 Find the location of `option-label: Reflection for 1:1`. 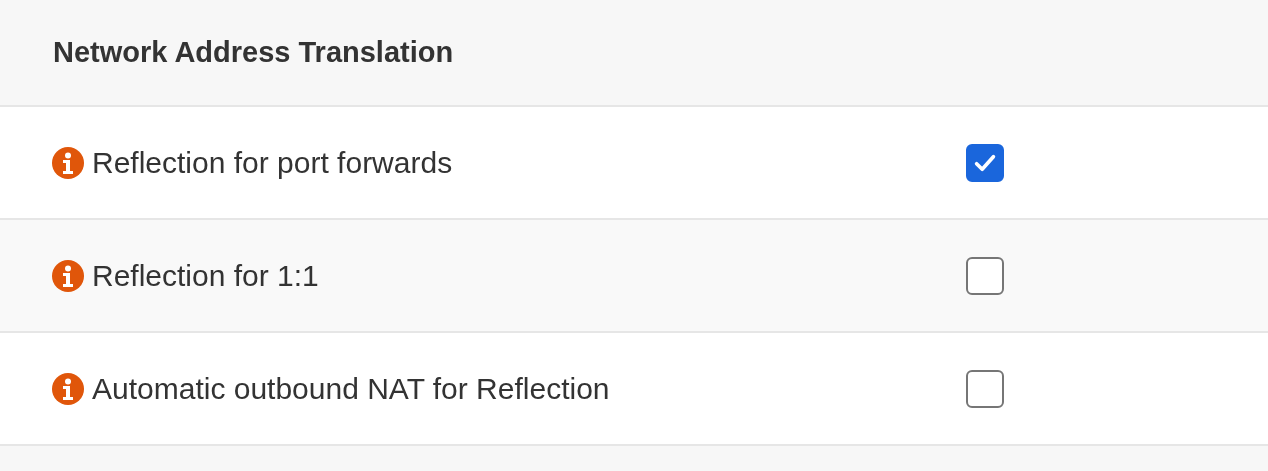

option-label: Reflection for 1:1 is located at coordinates (205, 275).